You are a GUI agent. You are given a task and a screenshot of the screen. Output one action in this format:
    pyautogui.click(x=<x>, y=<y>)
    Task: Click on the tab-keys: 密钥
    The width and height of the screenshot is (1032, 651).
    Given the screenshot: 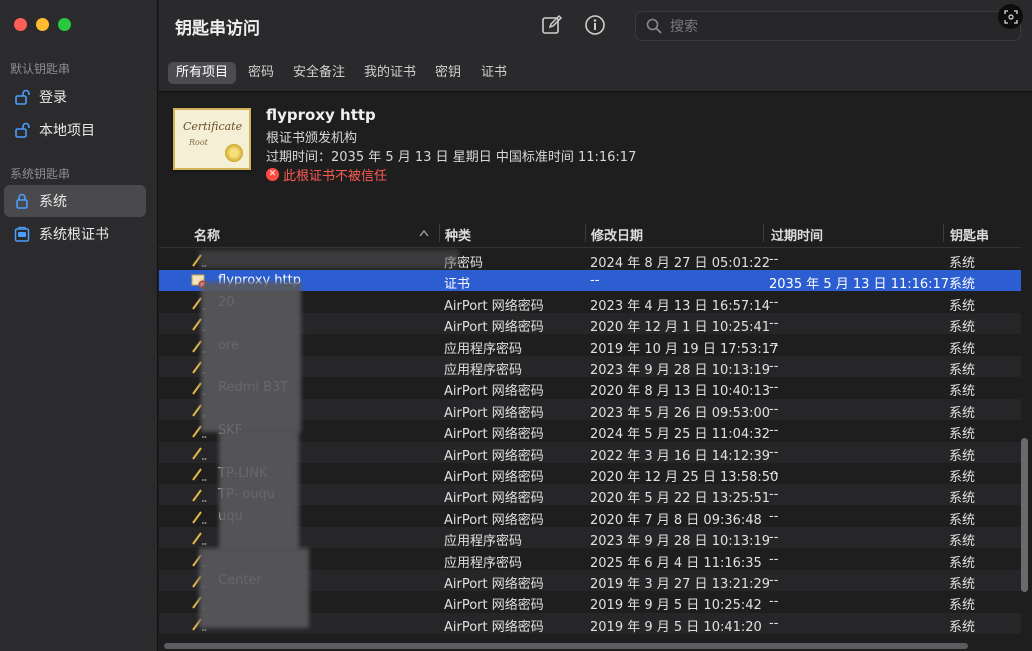 What is the action you would take?
    pyautogui.click(x=448, y=73)
    